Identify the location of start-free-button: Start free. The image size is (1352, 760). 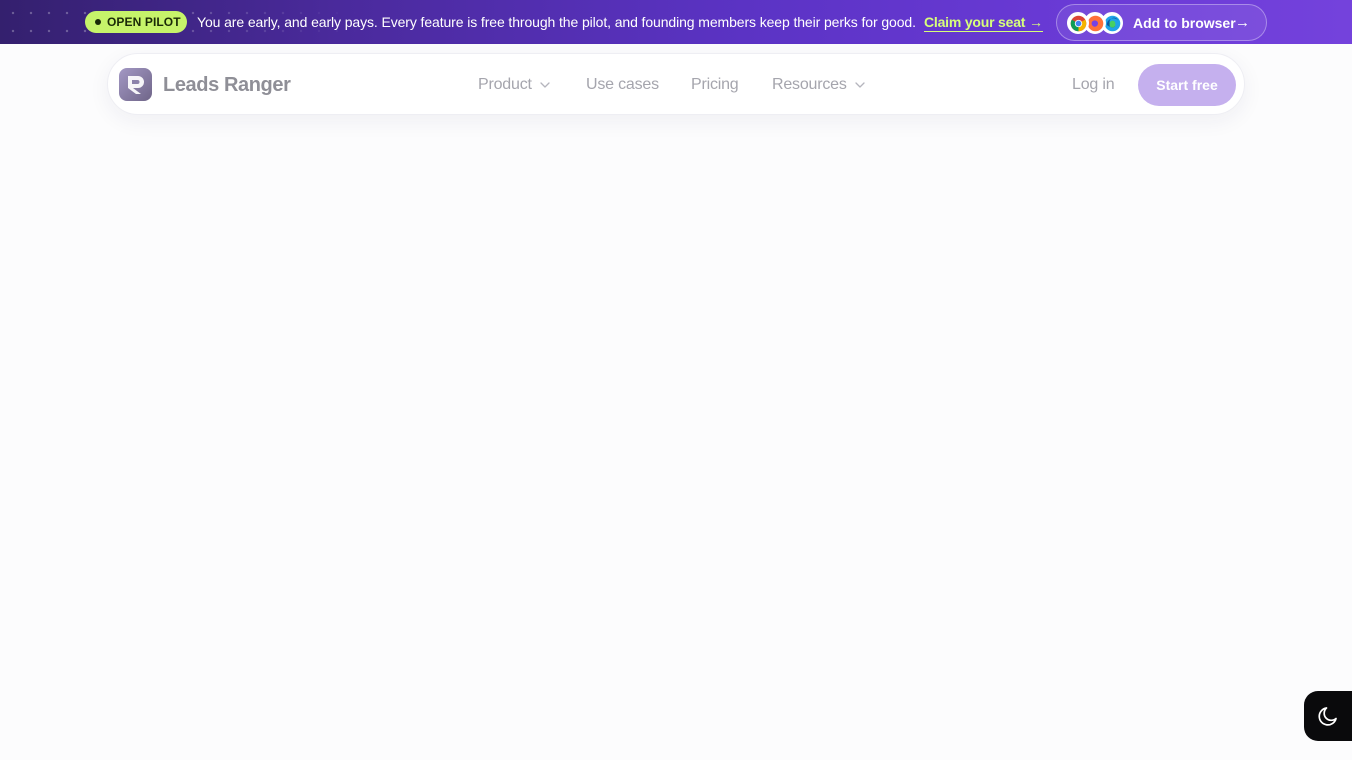
(1187, 85).